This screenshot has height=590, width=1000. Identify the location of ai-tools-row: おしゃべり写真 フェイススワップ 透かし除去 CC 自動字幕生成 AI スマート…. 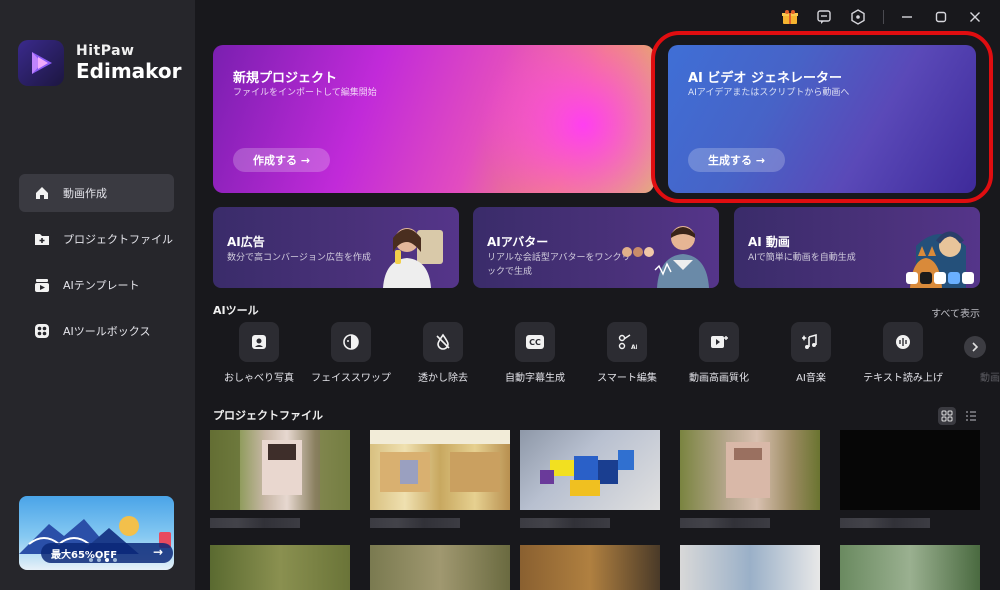
(606, 353).